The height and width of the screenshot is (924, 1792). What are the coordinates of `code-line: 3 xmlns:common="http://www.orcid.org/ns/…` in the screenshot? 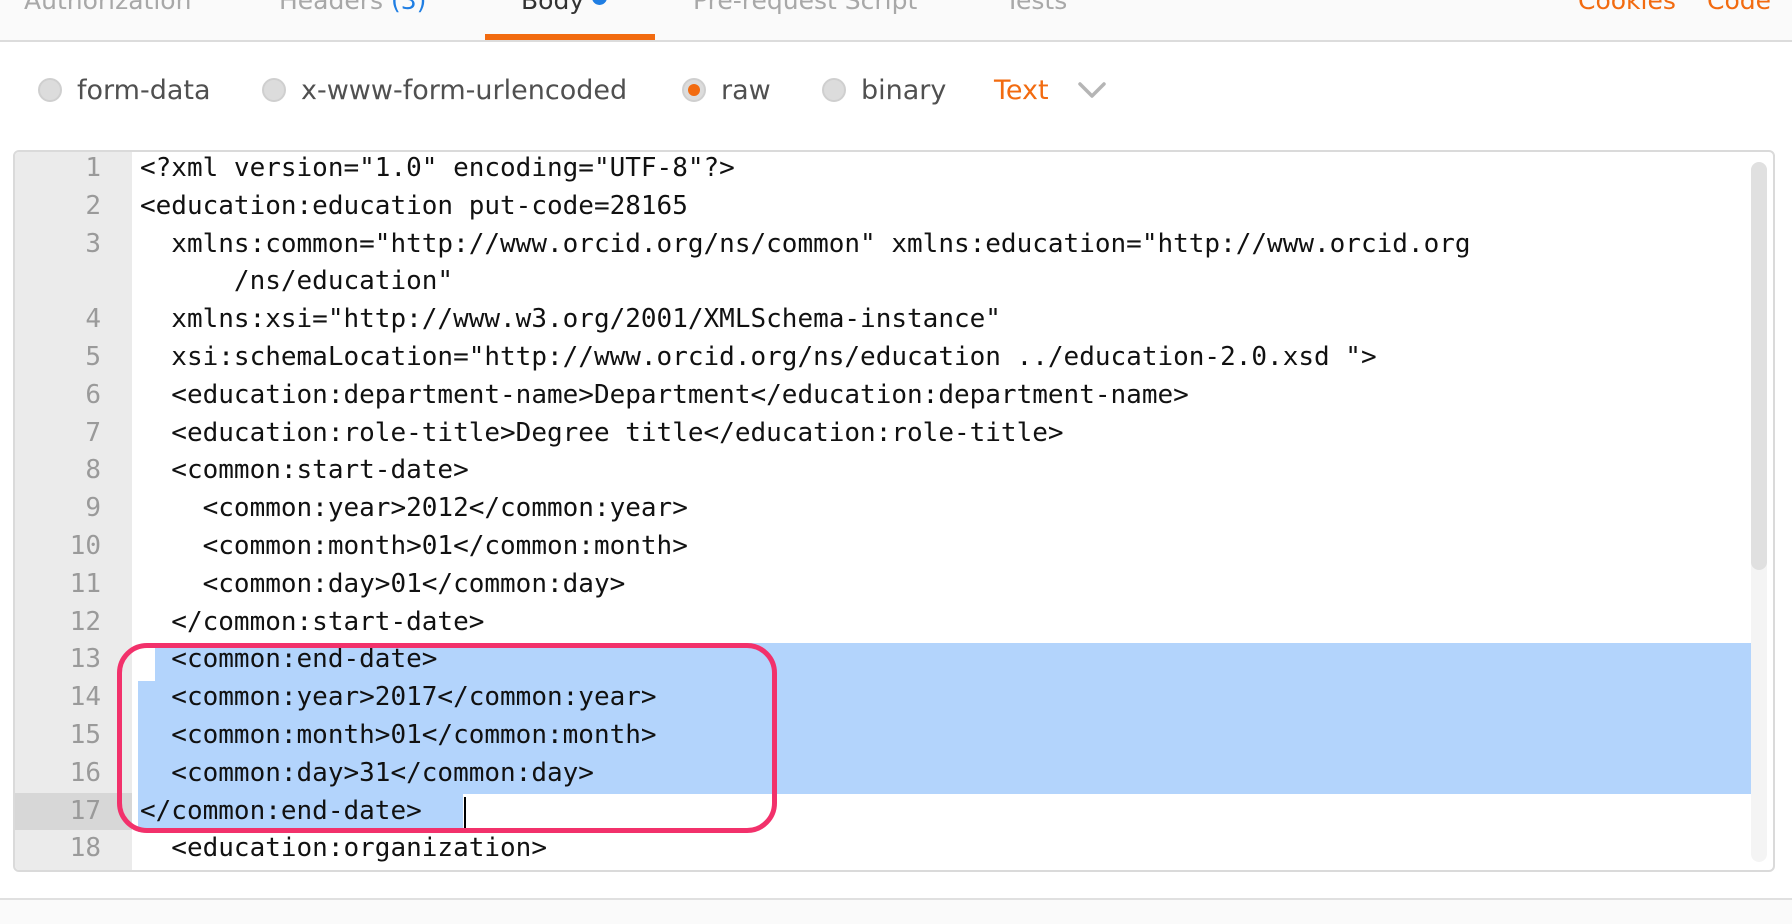 It's located at (881, 245).